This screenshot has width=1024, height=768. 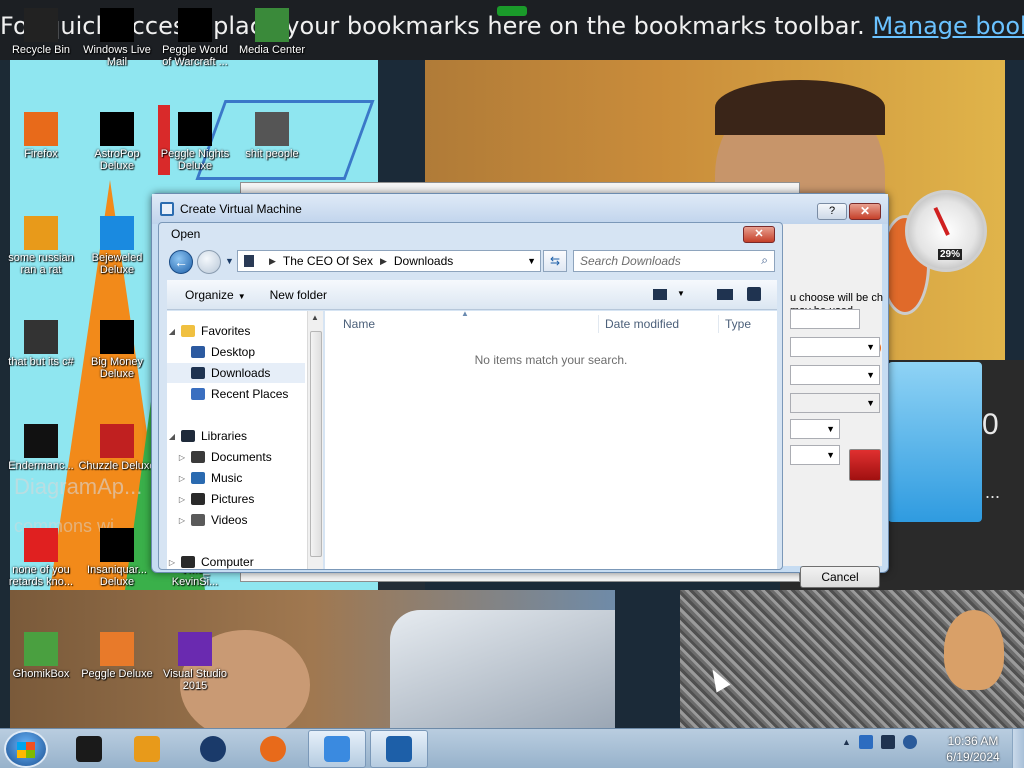 What do you see at coordinates (224, 436) in the screenshot?
I see `tree-label: Libraries` at bounding box center [224, 436].